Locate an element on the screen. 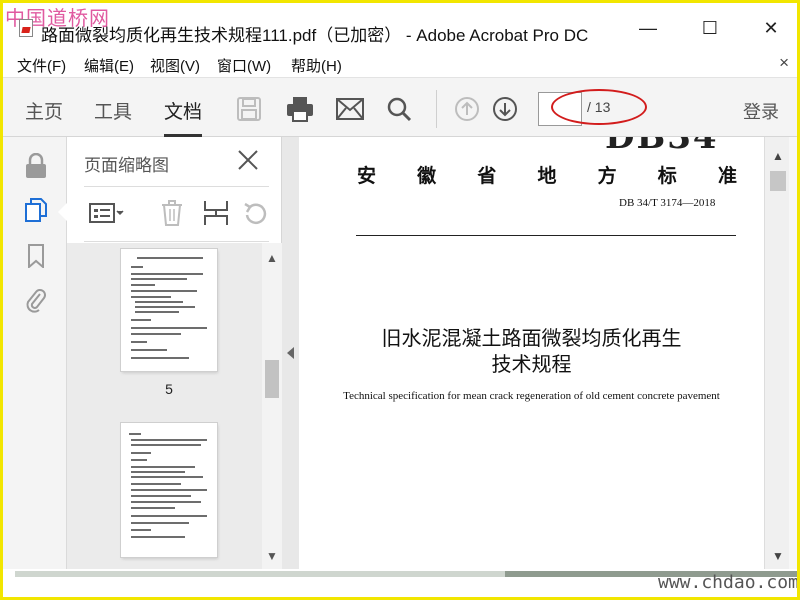 This screenshot has height=600, width=800. menu-bar: 文件(F) 编辑(E) 视图(V) 窗口(W) 帮助(H) × is located at coordinates (400, 63).